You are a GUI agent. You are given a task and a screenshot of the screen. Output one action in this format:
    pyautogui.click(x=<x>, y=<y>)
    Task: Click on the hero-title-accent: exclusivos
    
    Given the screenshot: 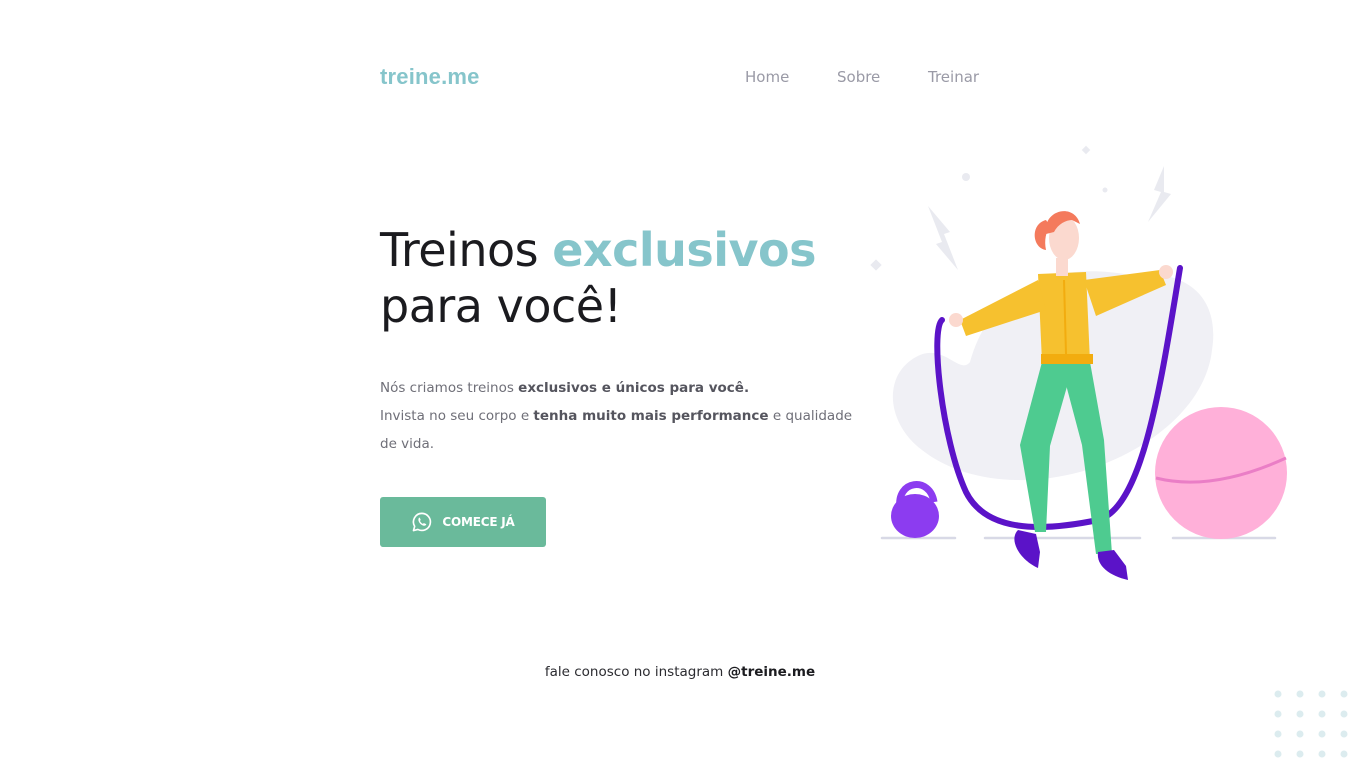 What is the action you would take?
    pyautogui.click(x=684, y=250)
    